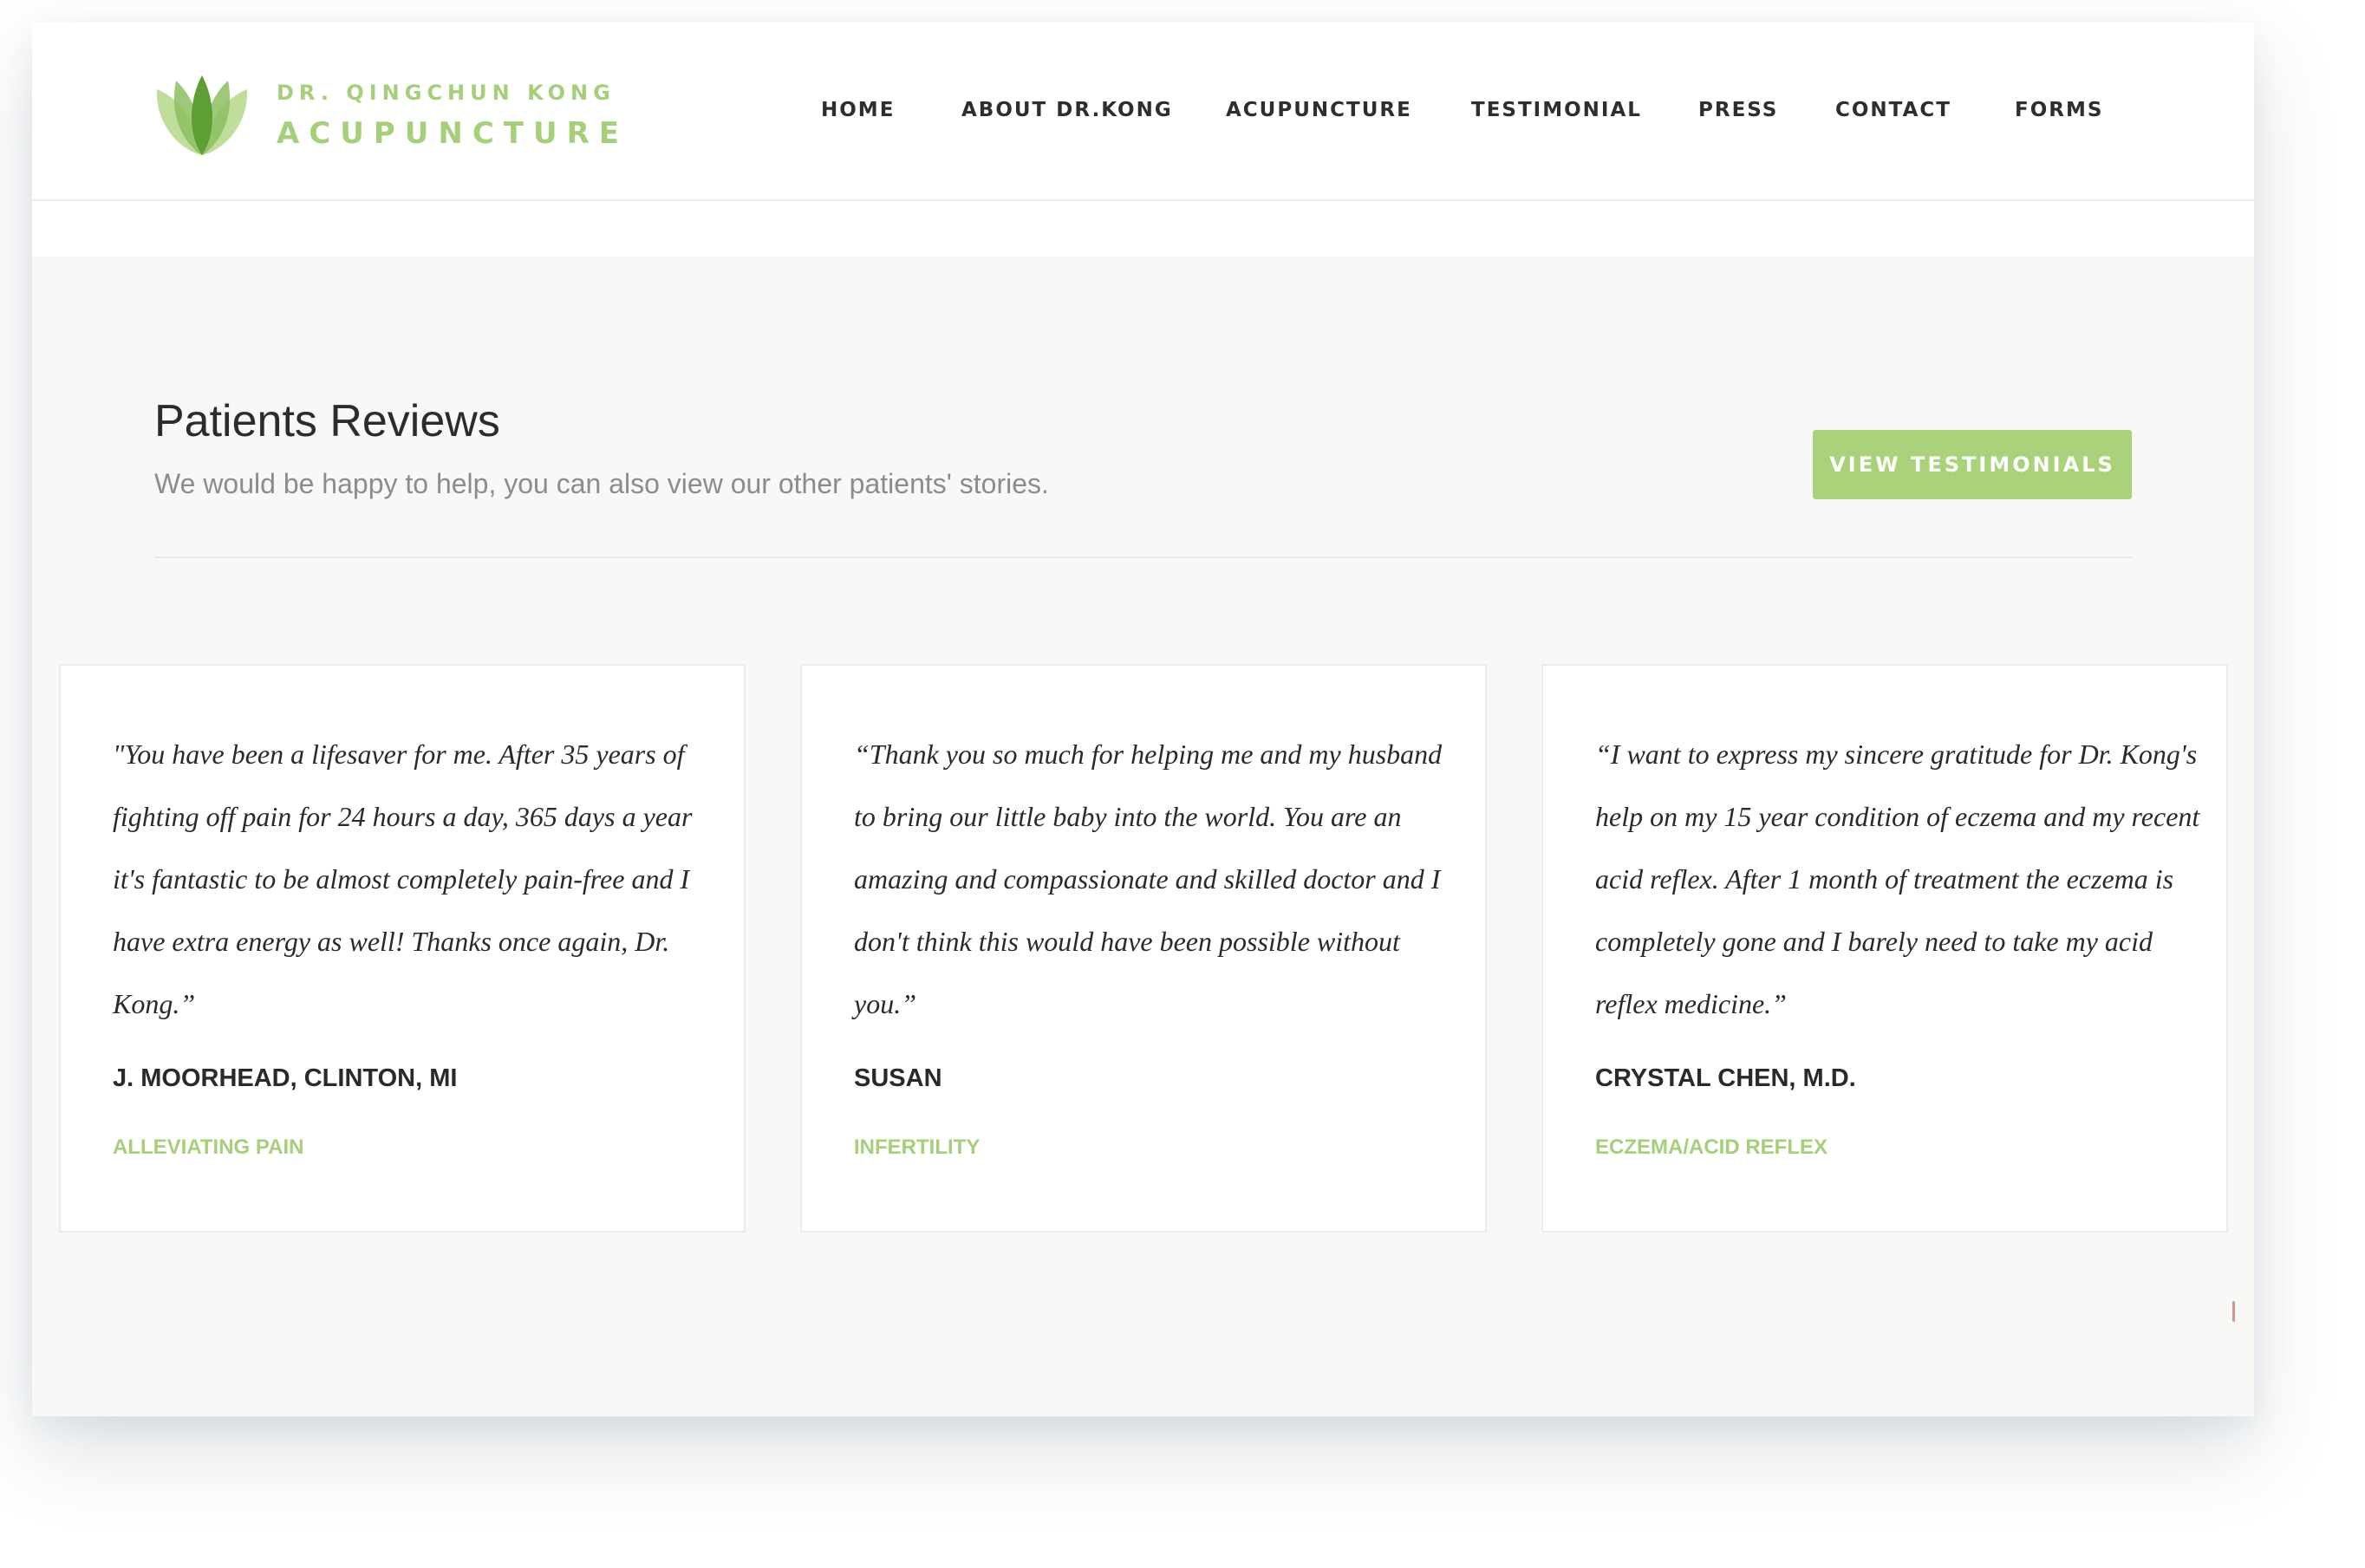 Image resolution: width=2365 pixels, height=1568 pixels. I want to click on nav-about: ABOUT DR.KONG, so click(1067, 110).